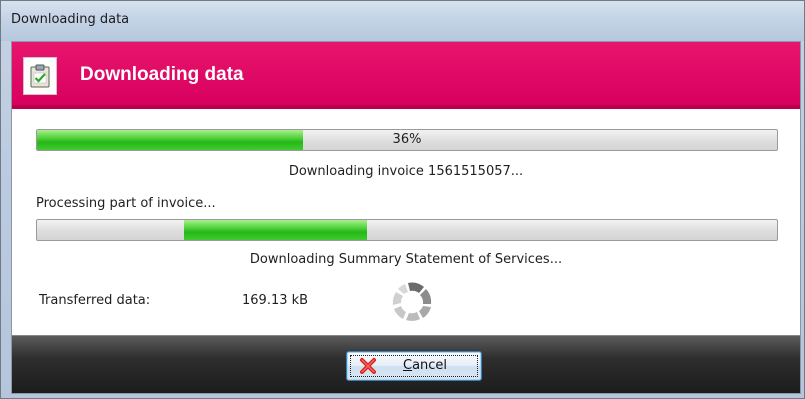  What do you see at coordinates (402, 21) in the screenshot?
I see `title-bar: Downloading data` at bounding box center [402, 21].